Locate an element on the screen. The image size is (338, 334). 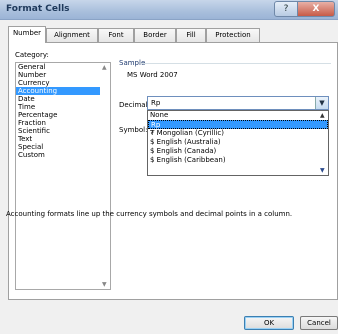
symbol-option: $ English (Caribbean) is located at coordinates (238, 160).